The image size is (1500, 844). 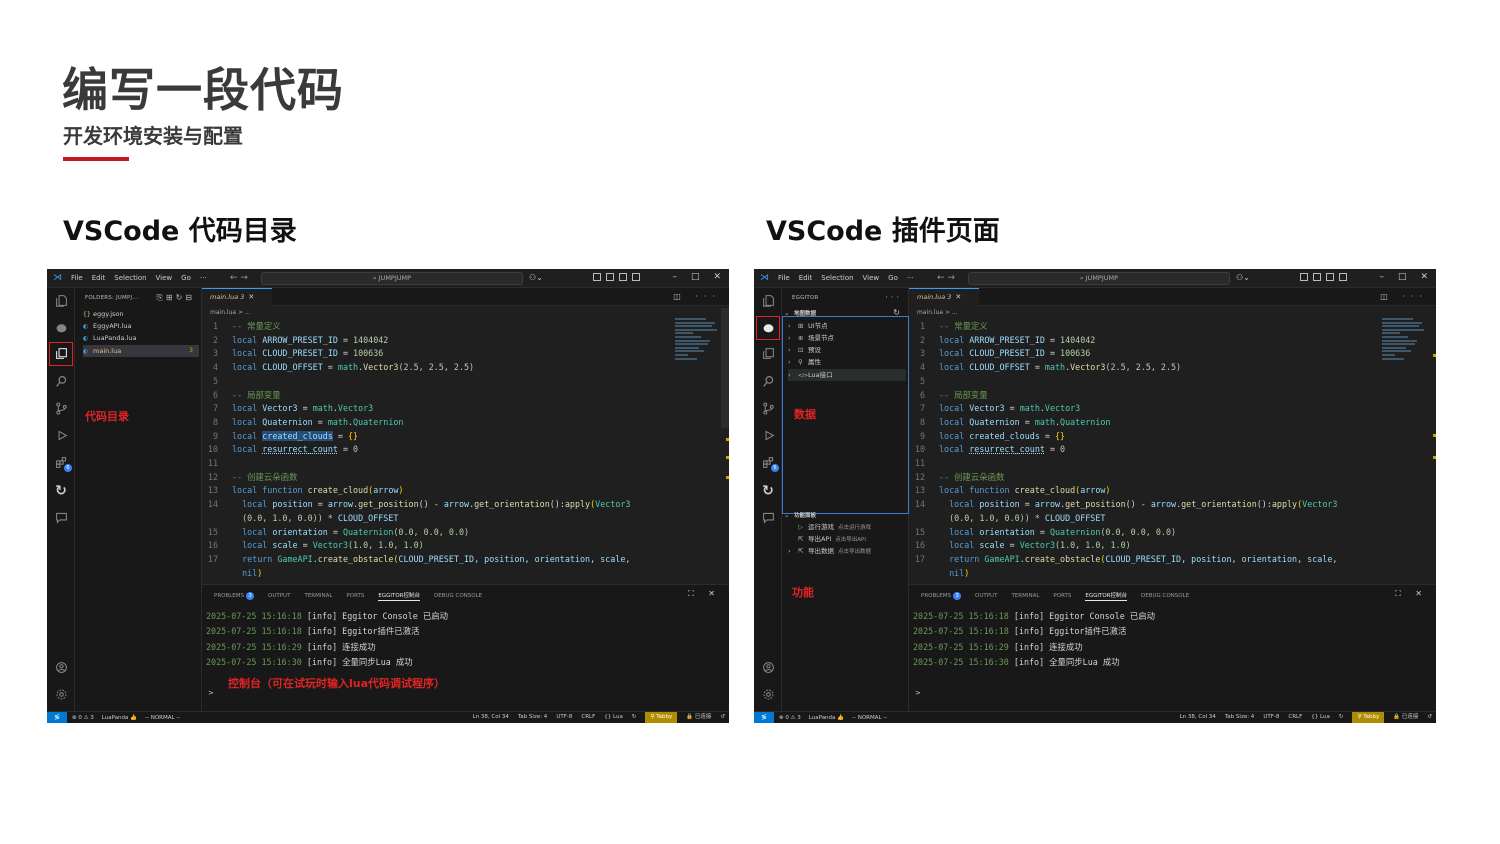 What do you see at coordinates (697, 348) in the screenshot?
I see `minimap` at bounding box center [697, 348].